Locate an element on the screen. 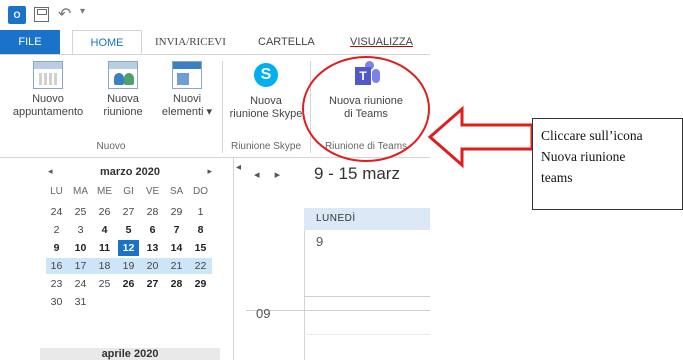 The image size is (683, 360). mini-calendar-day: 20 is located at coordinates (152, 266).